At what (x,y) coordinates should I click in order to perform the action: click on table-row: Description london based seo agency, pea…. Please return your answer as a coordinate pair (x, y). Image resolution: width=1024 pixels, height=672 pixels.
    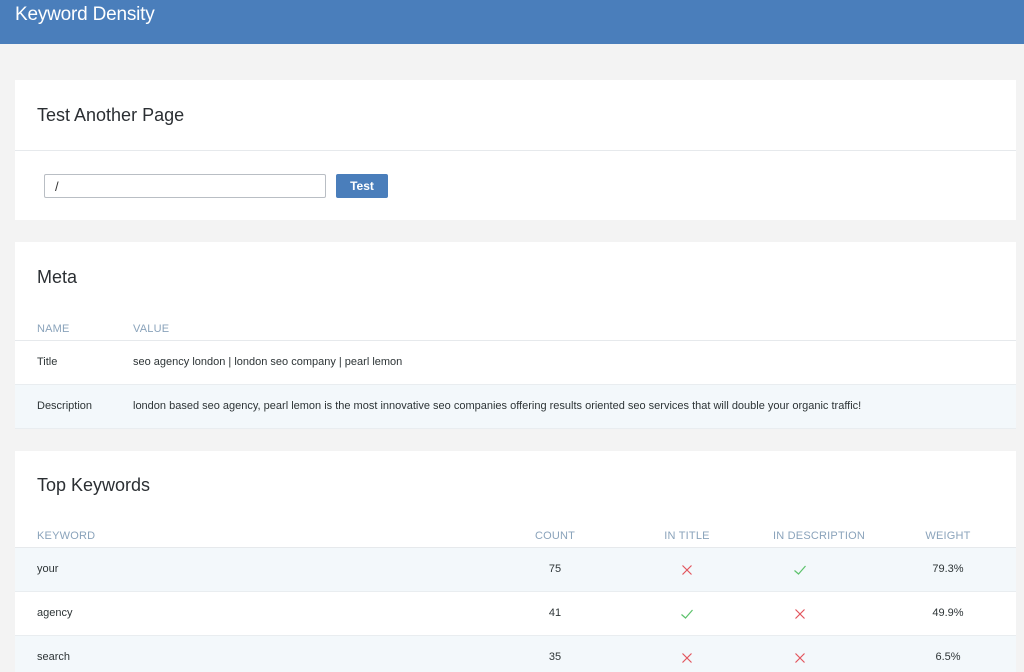
    Looking at the image, I should click on (515, 407).